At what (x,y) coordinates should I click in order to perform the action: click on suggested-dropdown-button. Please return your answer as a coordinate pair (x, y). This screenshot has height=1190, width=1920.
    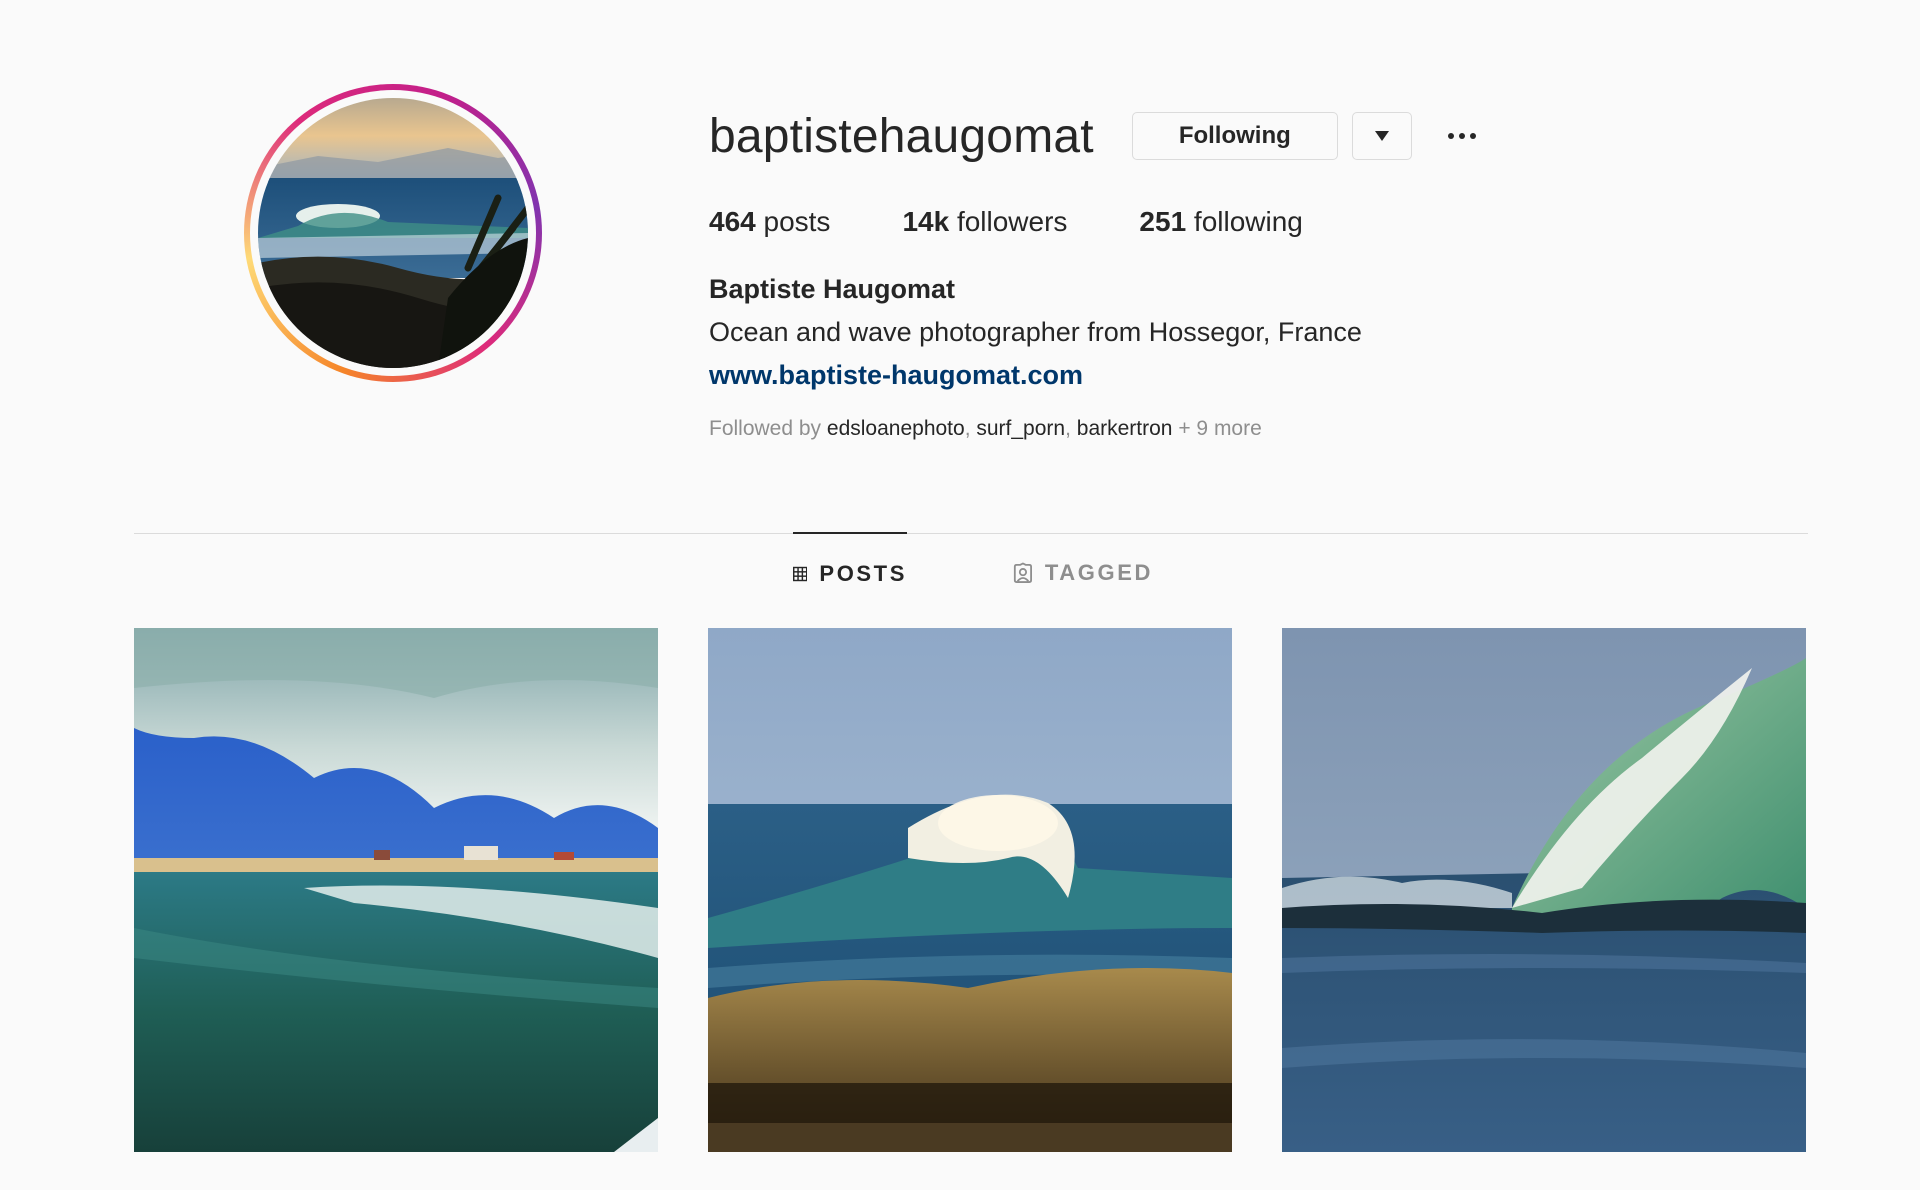
    Looking at the image, I should click on (1381, 136).